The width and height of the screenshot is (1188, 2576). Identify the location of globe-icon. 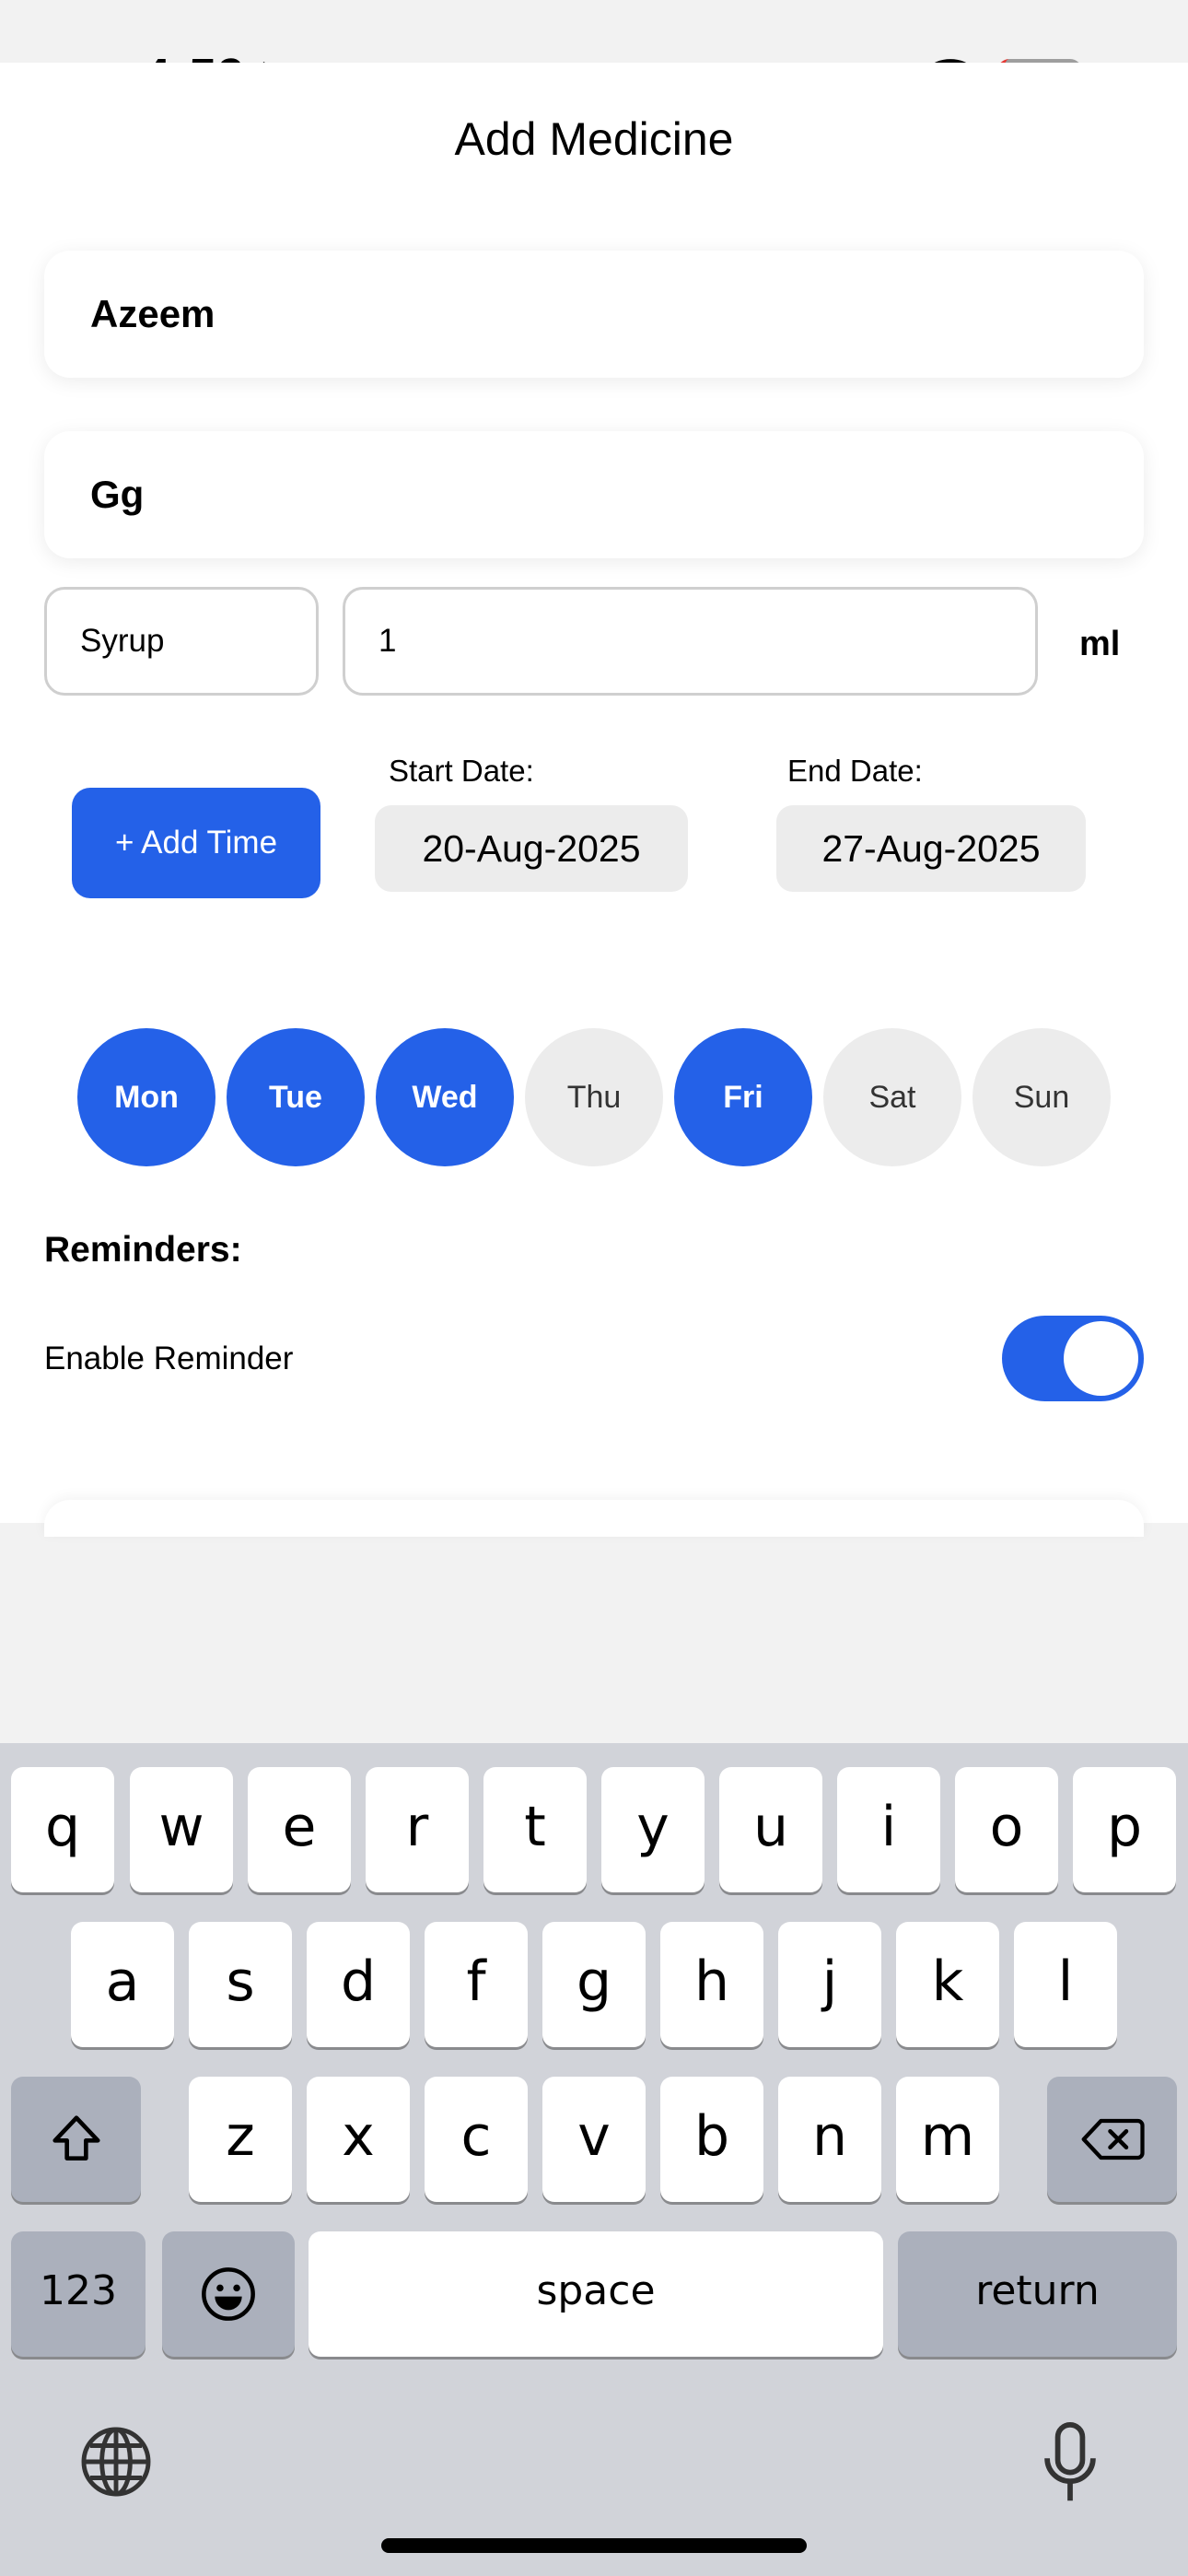
(116, 2461).